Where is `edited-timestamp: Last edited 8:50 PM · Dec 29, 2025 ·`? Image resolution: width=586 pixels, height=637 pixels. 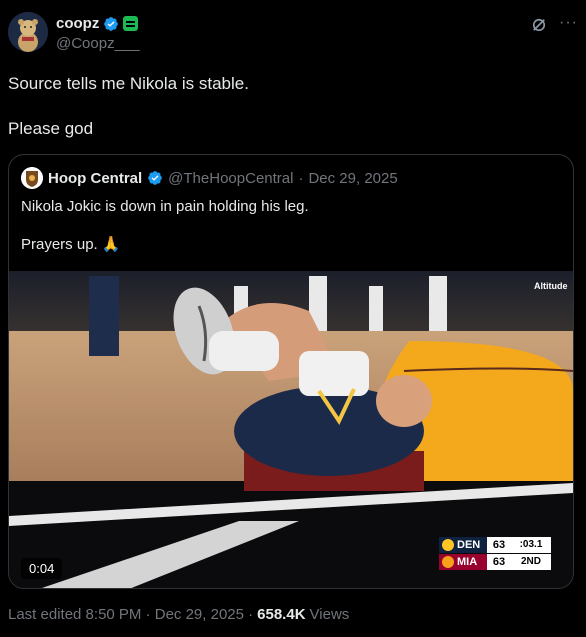 edited-timestamp: Last edited 8:50 PM · Dec 29, 2025 · is located at coordinates (130, 614).